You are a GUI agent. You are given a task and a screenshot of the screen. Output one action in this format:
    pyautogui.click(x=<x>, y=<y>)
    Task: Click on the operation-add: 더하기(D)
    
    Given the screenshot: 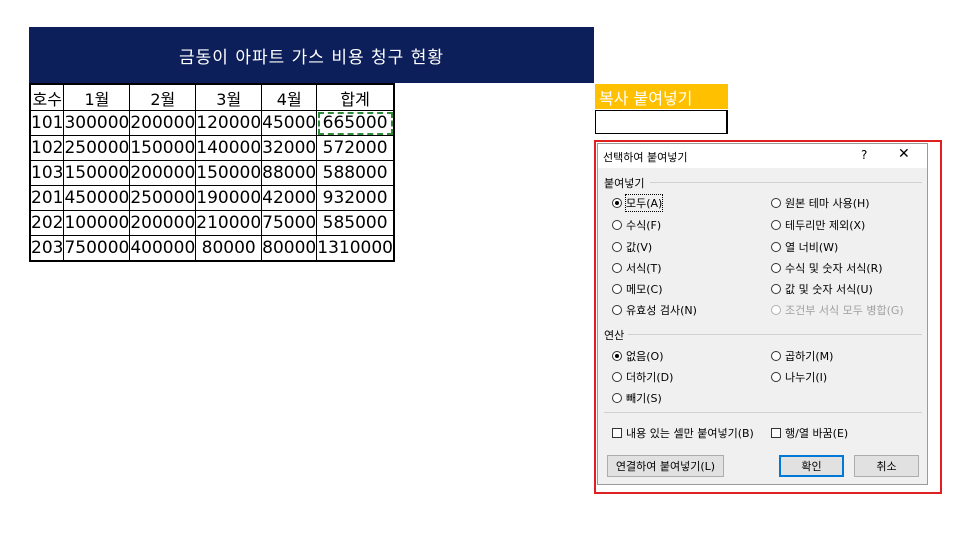 What is the action you would take?
    pyautogui.click(x=642, y=377)
    